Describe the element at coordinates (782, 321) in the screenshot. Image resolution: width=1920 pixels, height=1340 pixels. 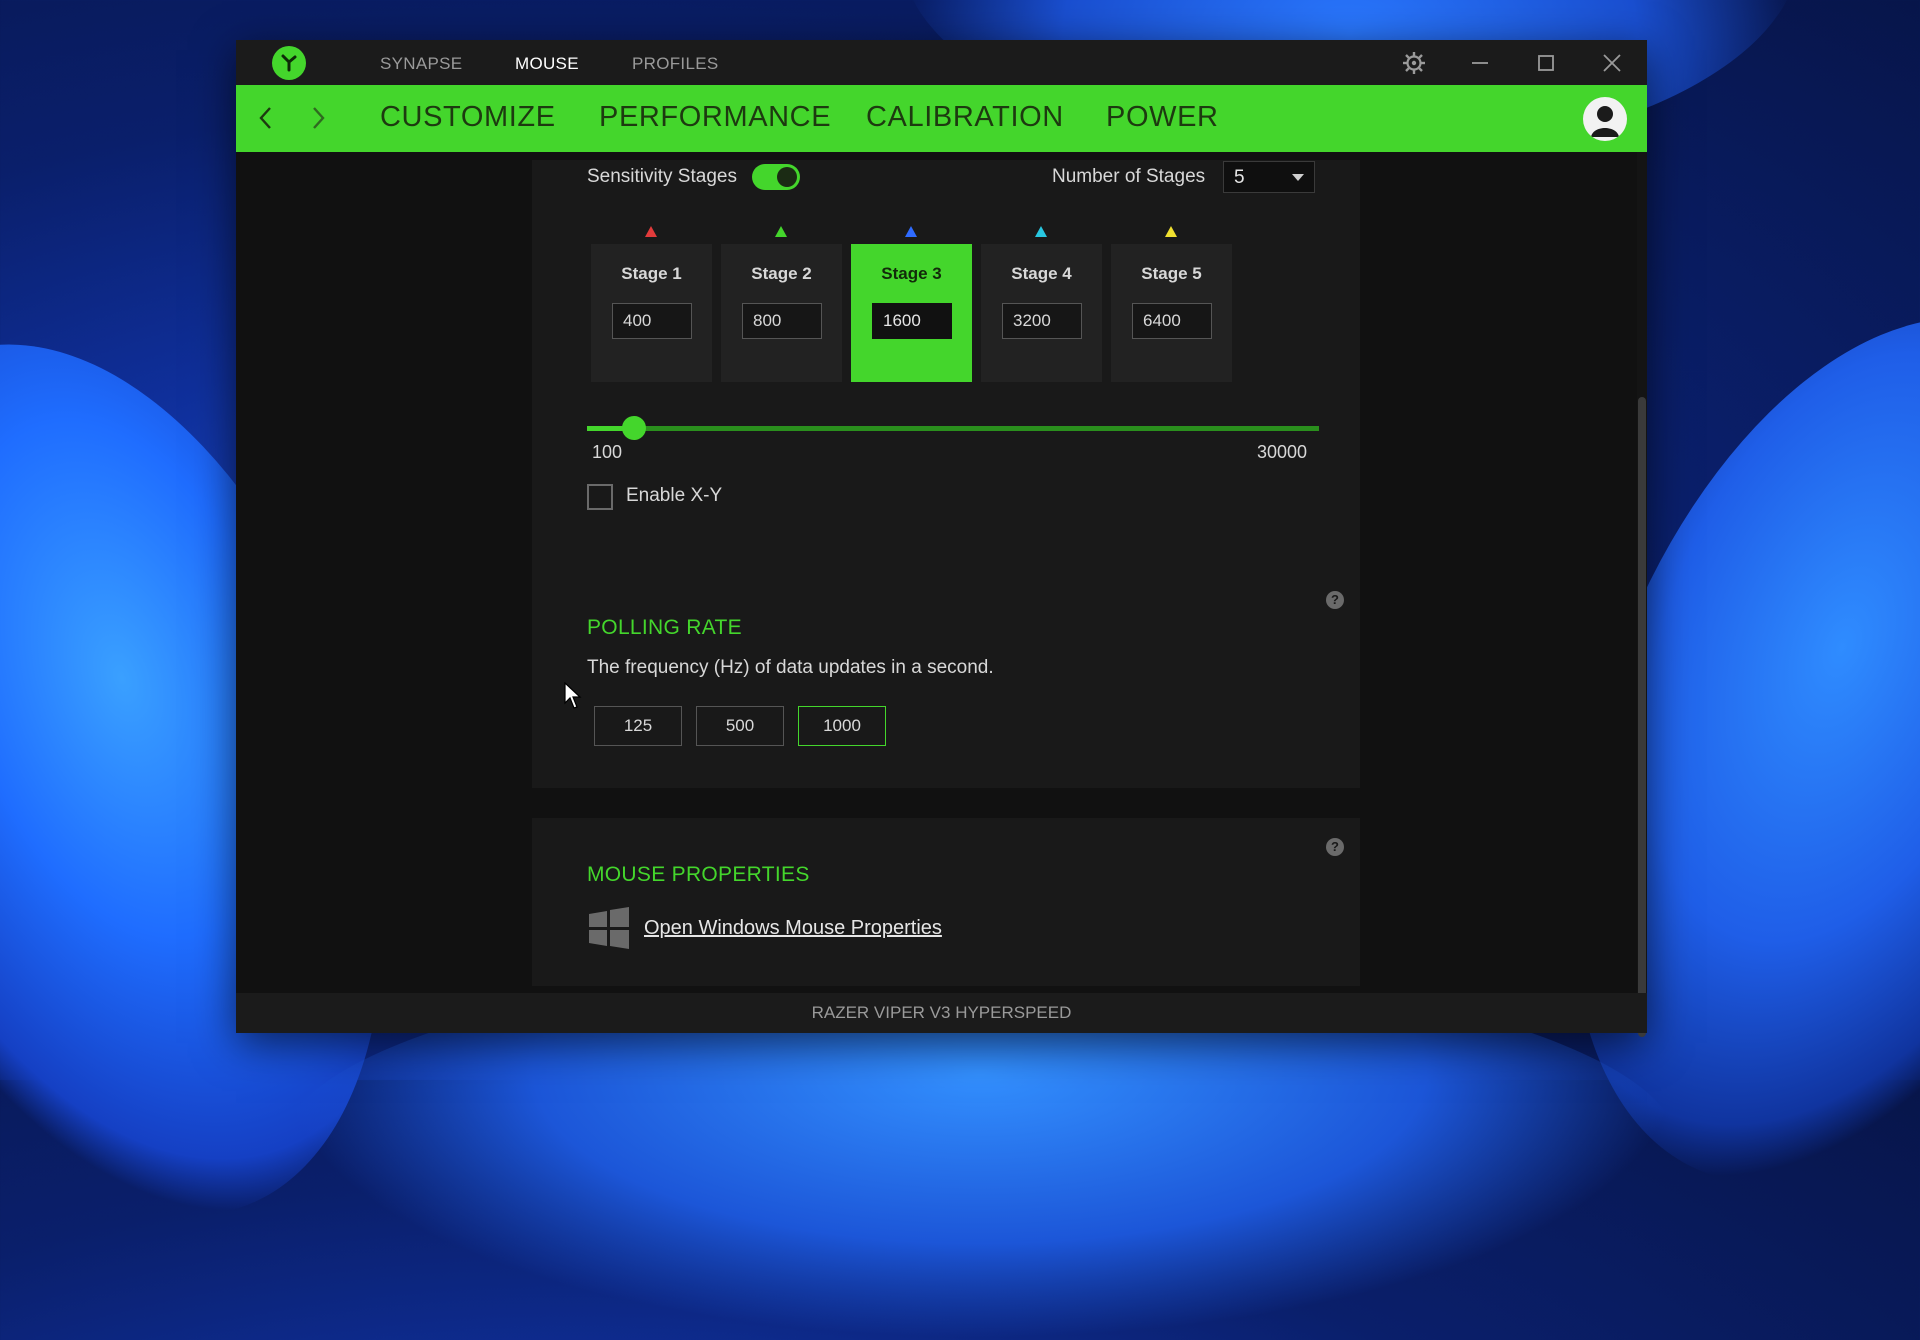
I see `stage-dpi-input: 800` at that location.